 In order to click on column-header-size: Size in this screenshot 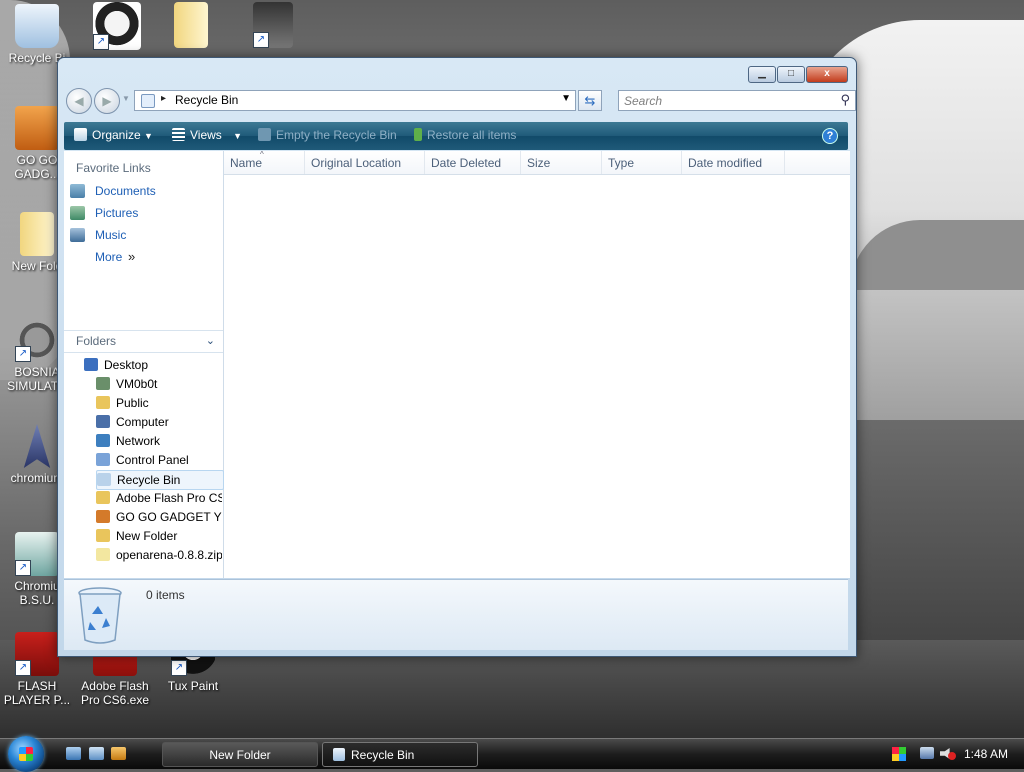, I will do `click(561, 162)`.